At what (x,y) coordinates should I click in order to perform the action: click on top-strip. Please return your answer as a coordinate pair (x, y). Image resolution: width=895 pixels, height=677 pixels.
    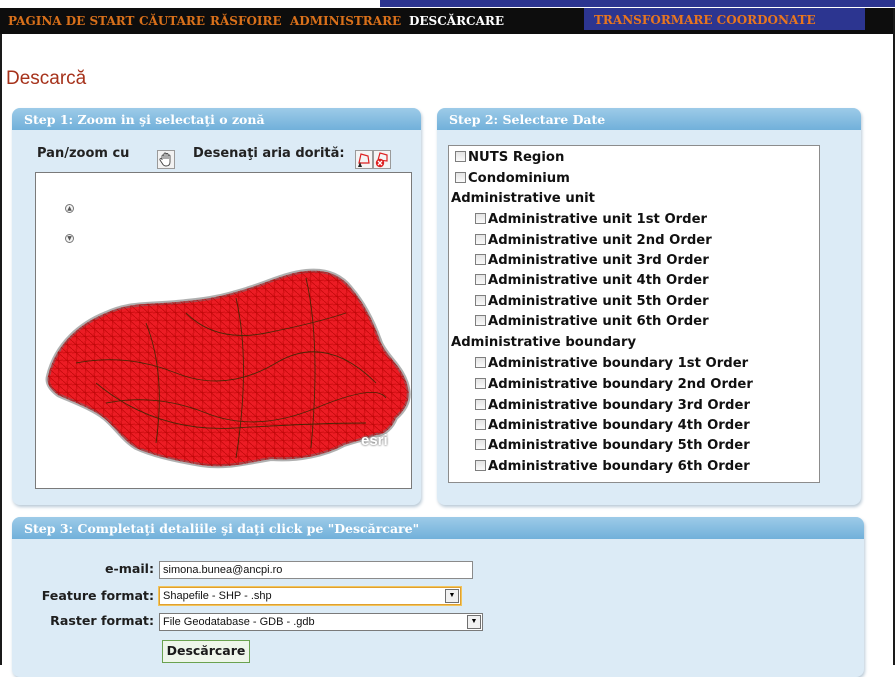
    Looking at the image, I should click on (447, 4).